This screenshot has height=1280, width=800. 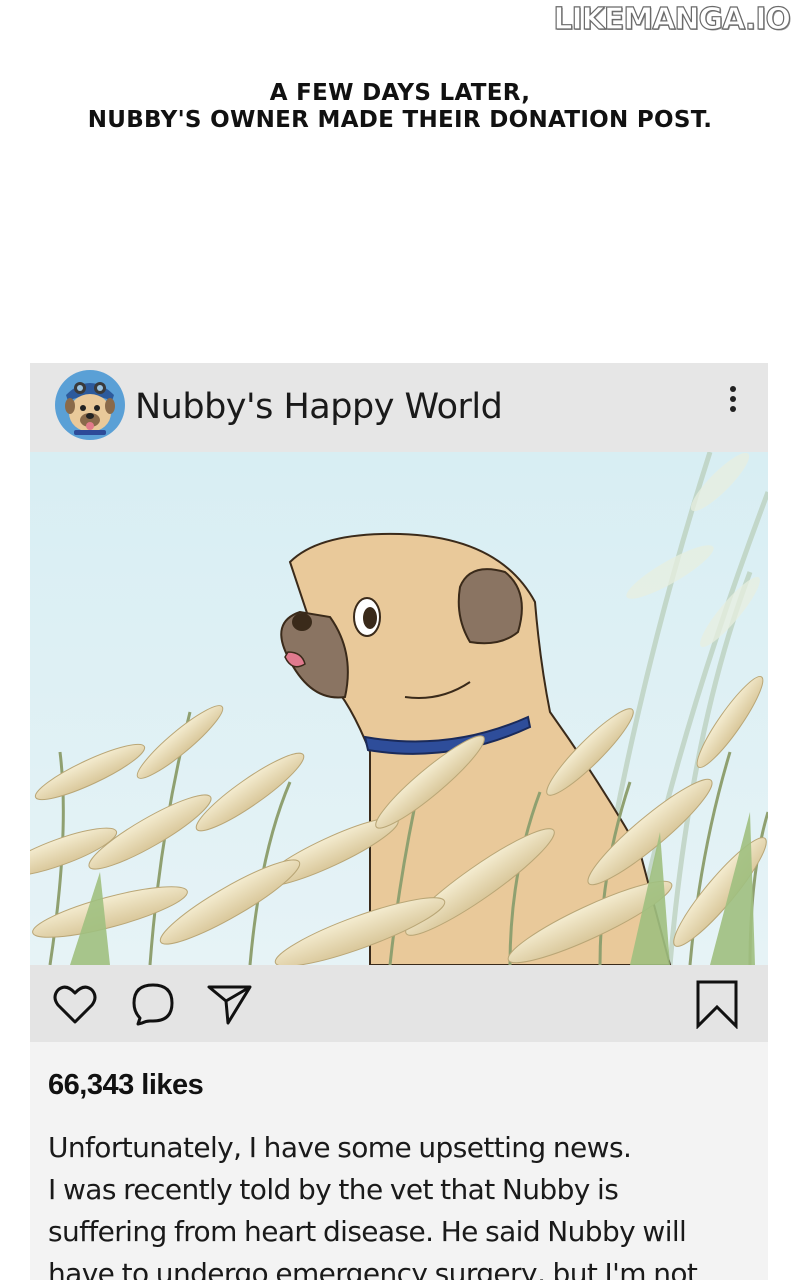 What do you see at coordinates (400, 120) in the screenshot?
I see `narration-line: Nubby's owner made their donation post.` at bounding box center [400, 120].